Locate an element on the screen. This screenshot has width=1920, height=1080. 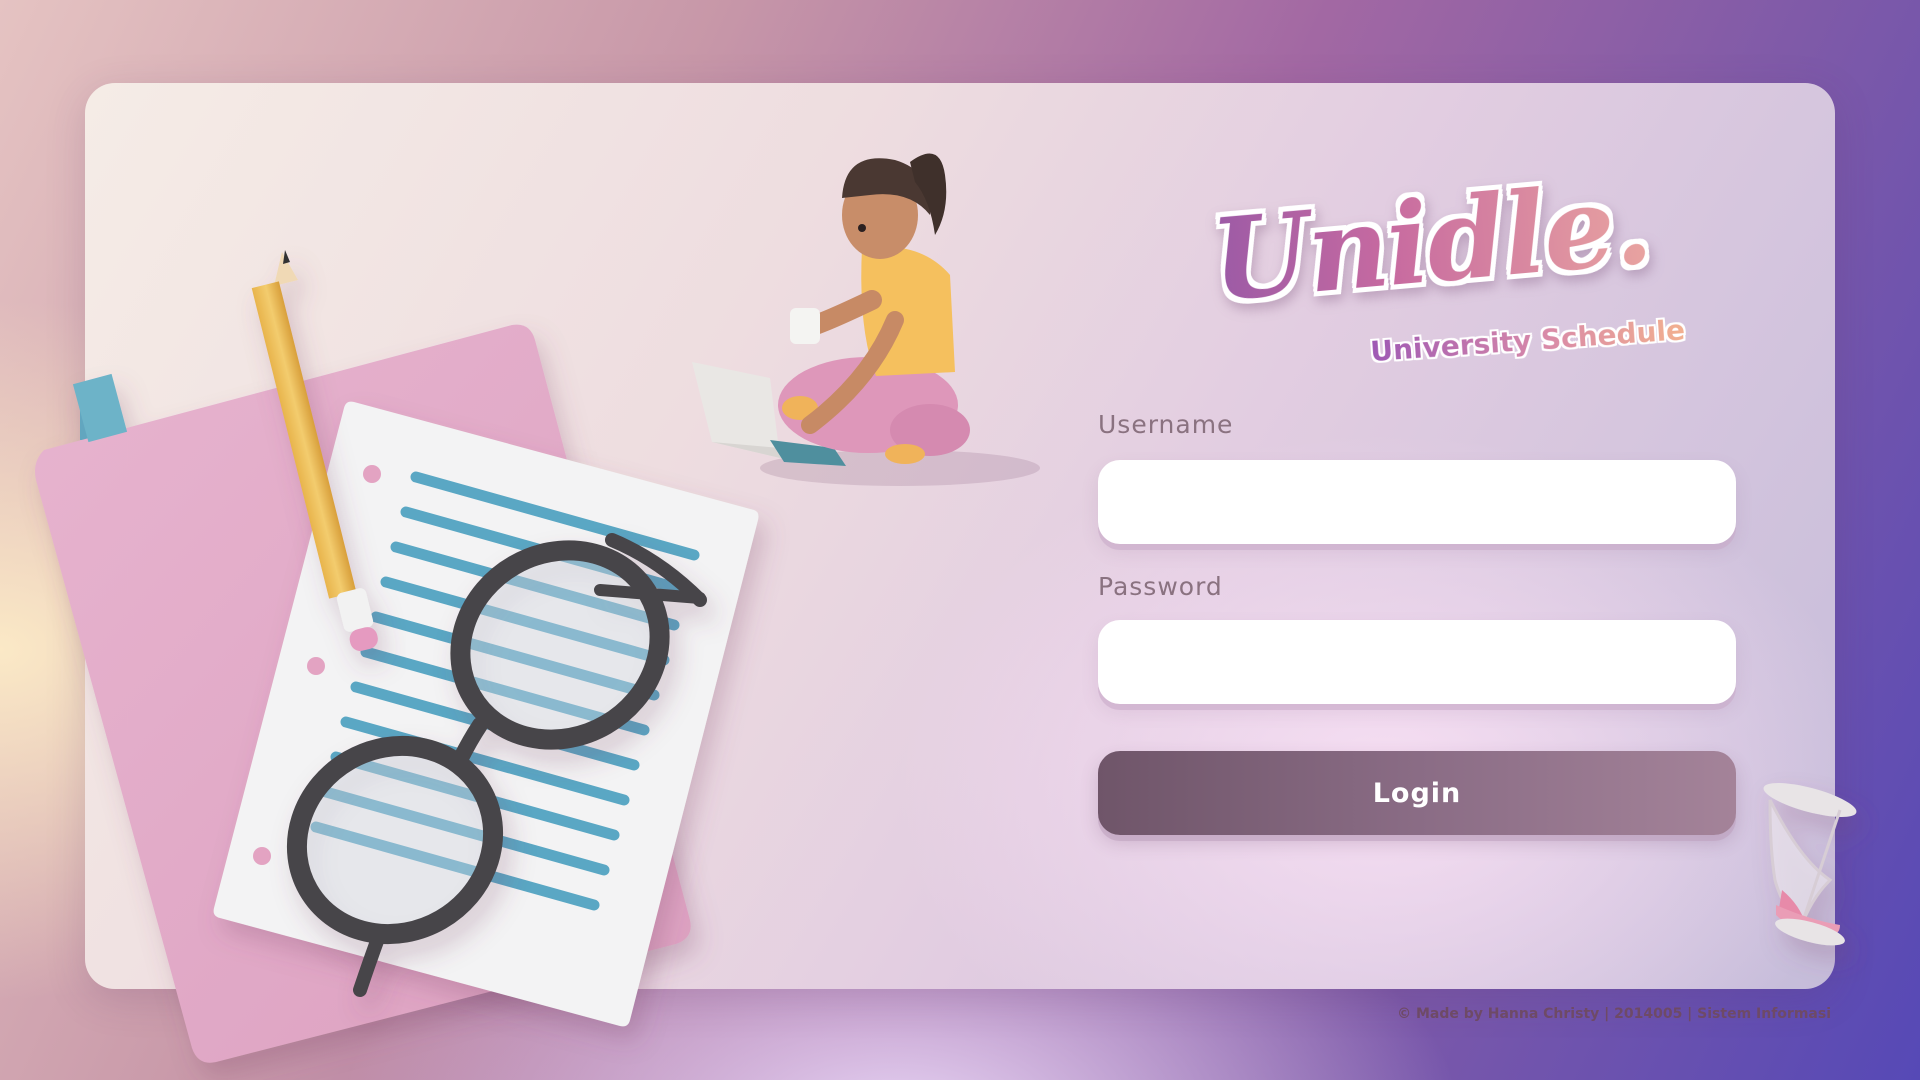
password-input is located at coordinates (1417, 662).